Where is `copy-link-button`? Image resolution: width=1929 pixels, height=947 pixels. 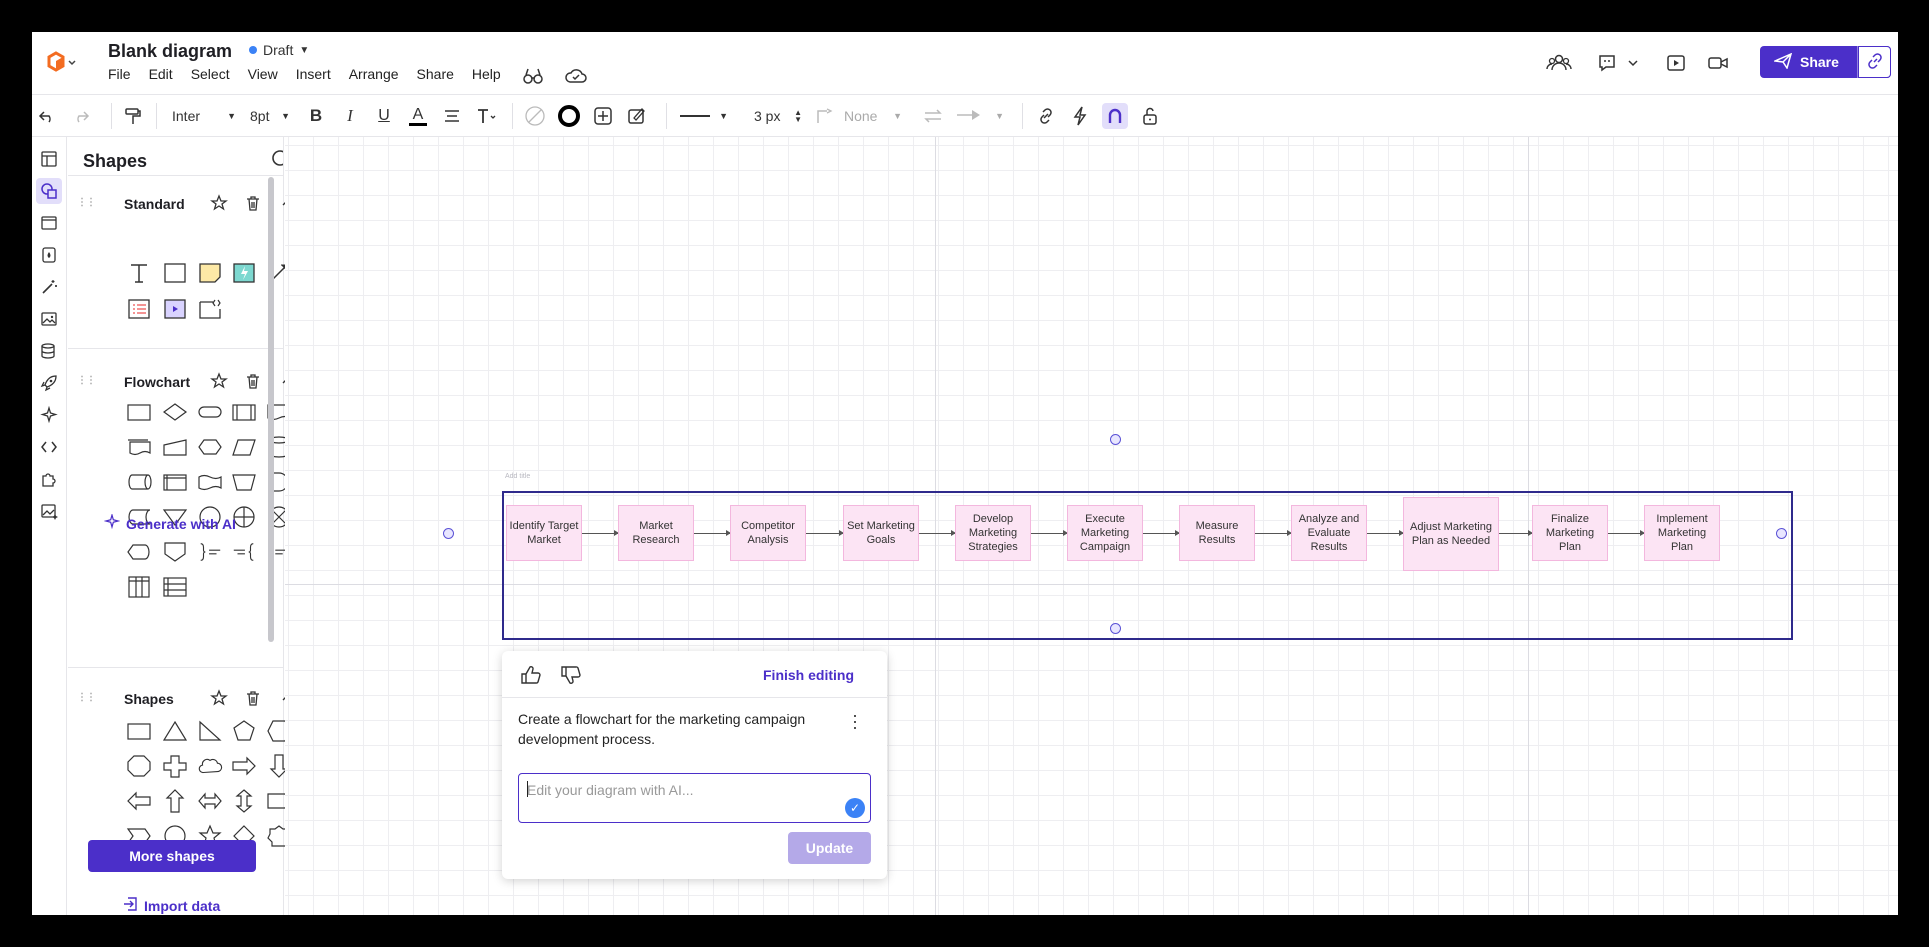 copy-link-button is located at coordinates (1874, 62).